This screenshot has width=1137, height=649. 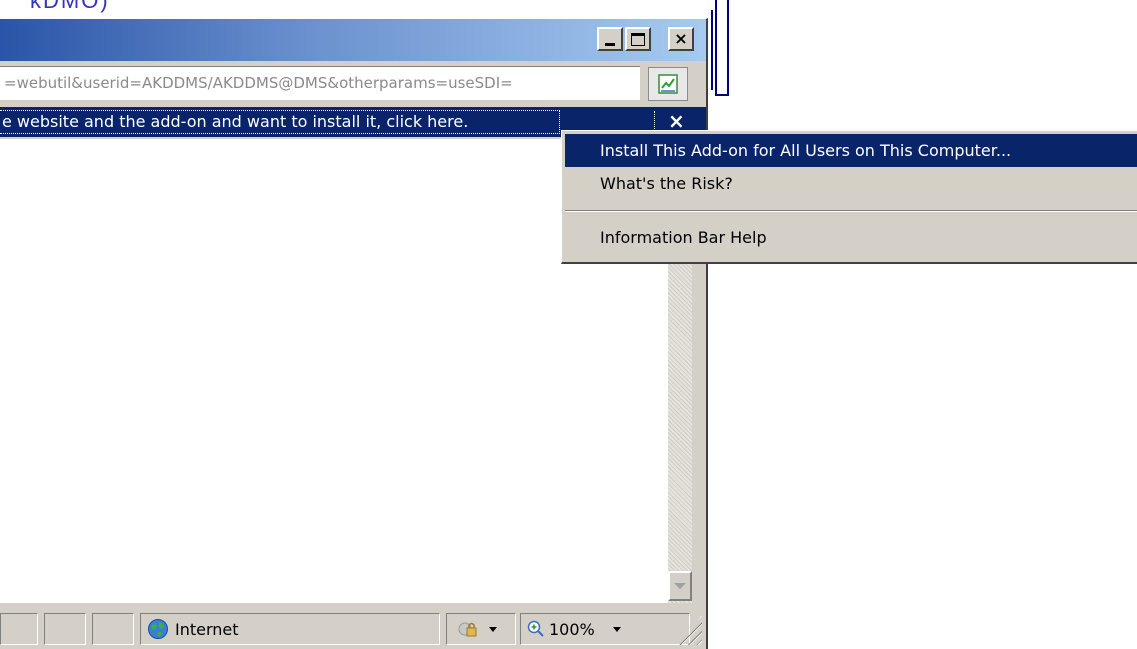 I want to click on go-icon, so click(x=668, y=84).